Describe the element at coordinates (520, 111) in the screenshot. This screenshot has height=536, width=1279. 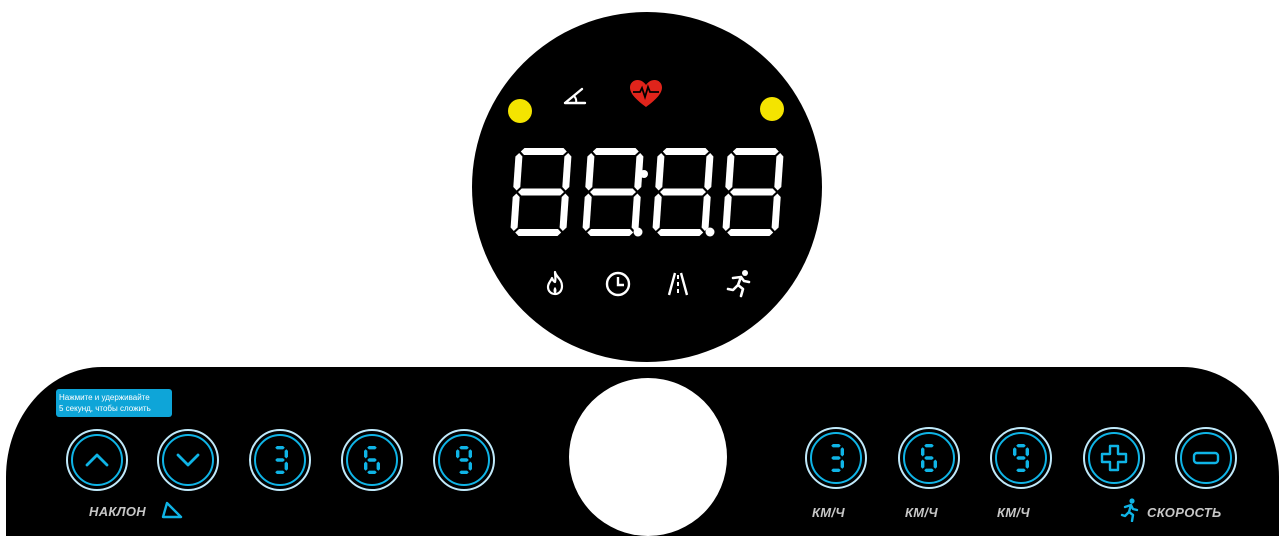
I see `left-indicator-dot` at that location.